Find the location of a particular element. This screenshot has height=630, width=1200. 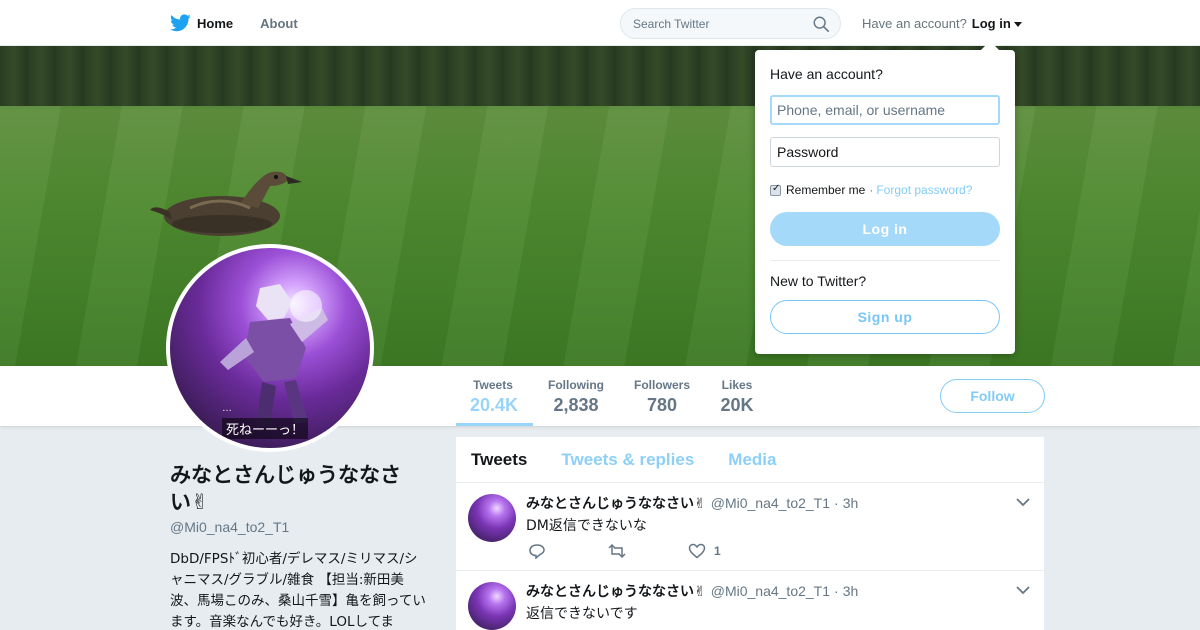

reply-button is located at coordinates (568, 551).